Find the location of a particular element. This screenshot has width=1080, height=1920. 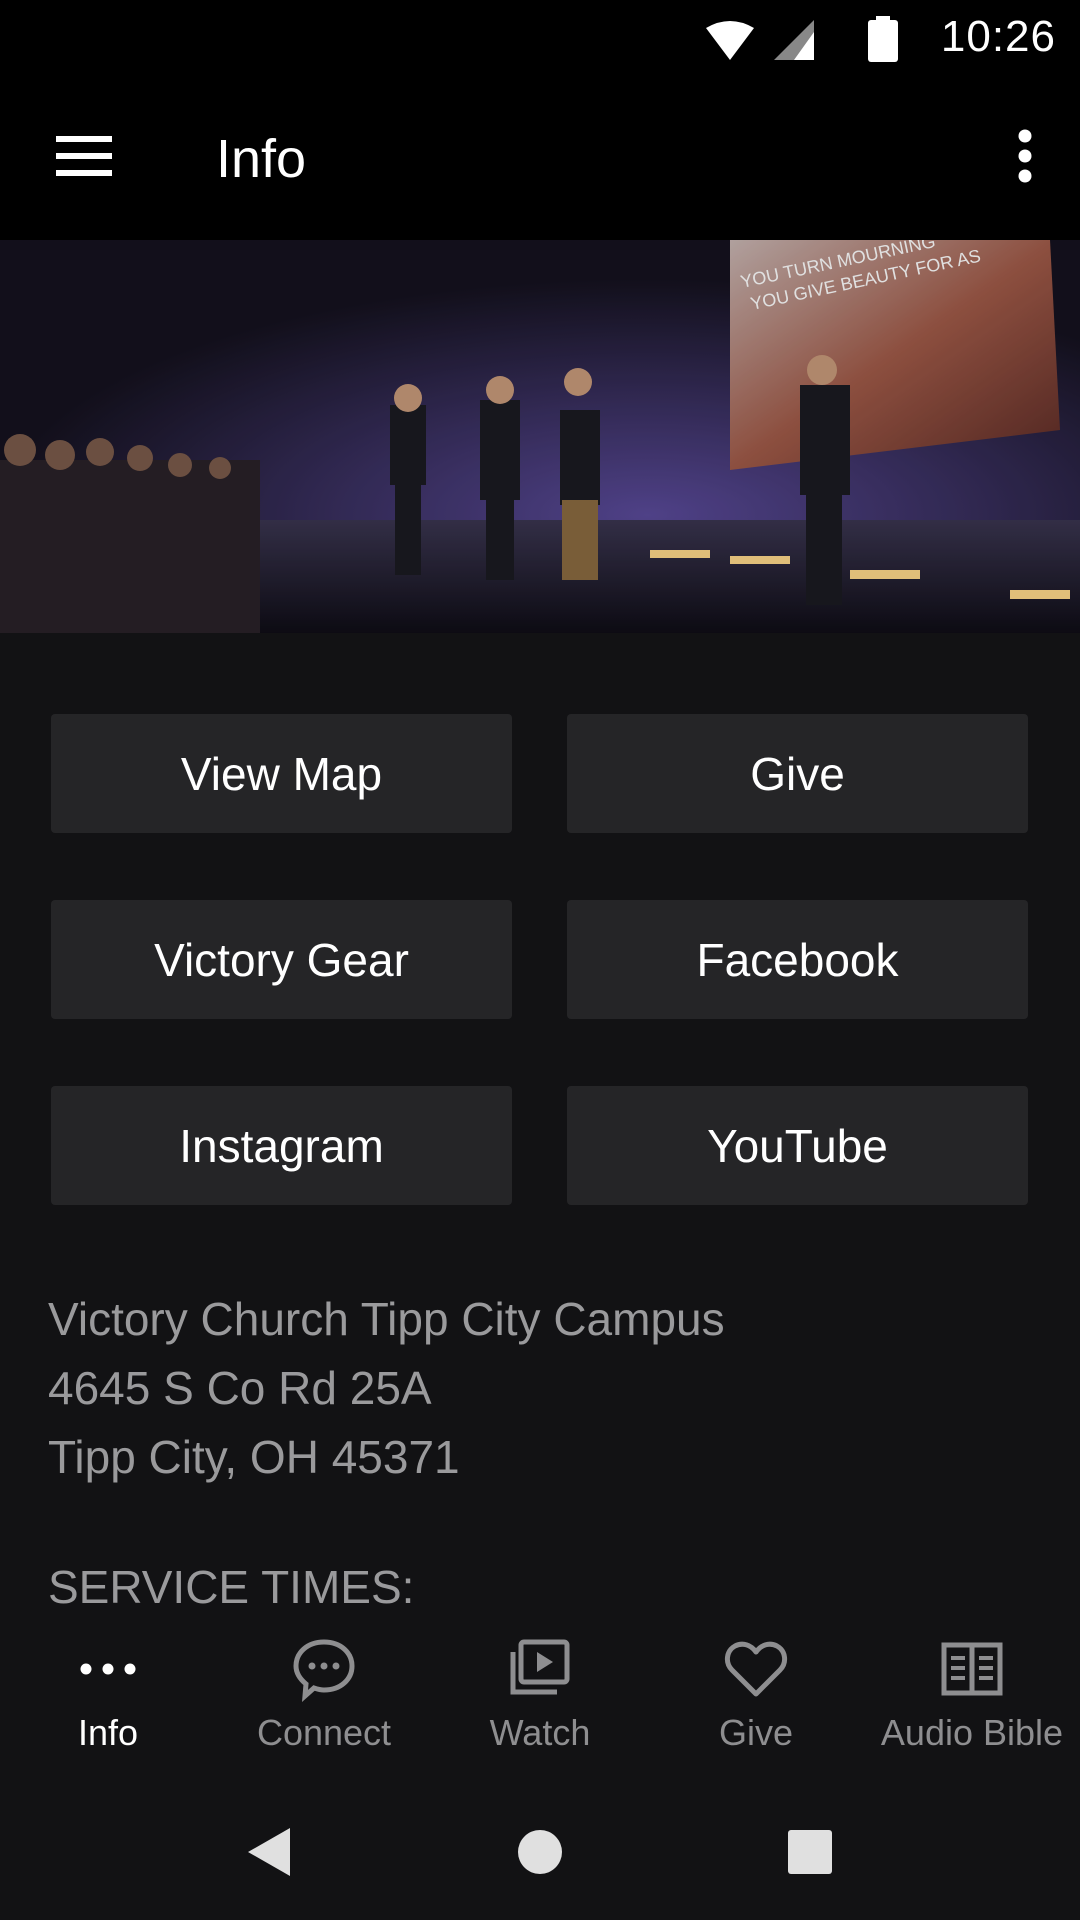

service-times-heading: SERVICE TIMES: is located at coordinates (231, 1587).